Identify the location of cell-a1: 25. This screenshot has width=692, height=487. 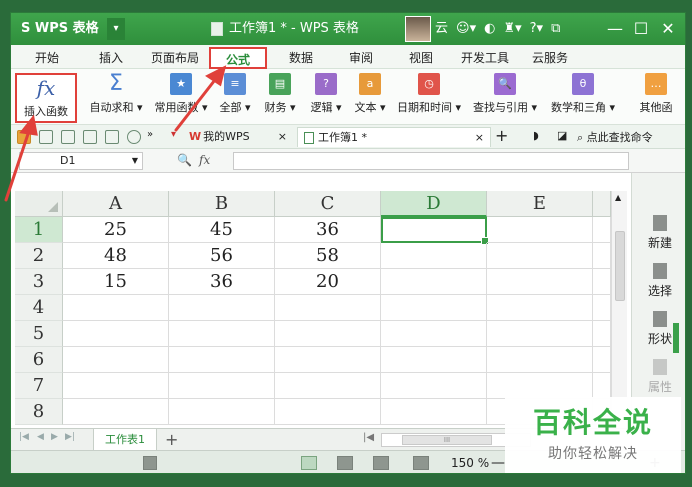
(116, 230).